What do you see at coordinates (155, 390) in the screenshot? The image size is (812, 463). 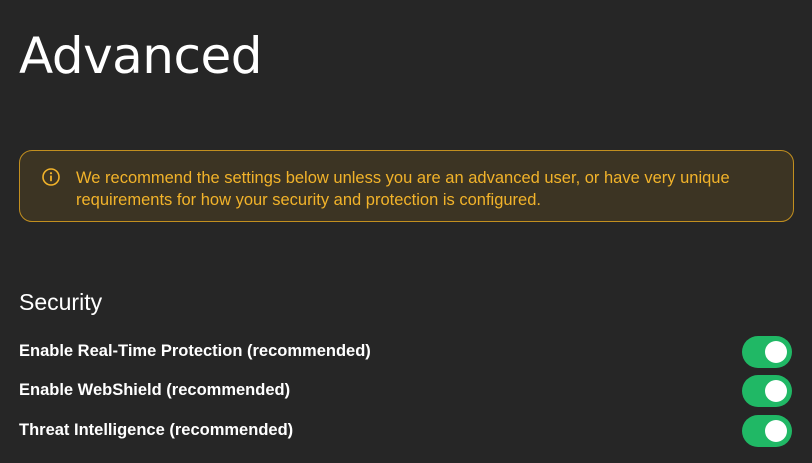 I see `setting-label: Enable WebShield (recommended)` at bounding box center [155, 390].